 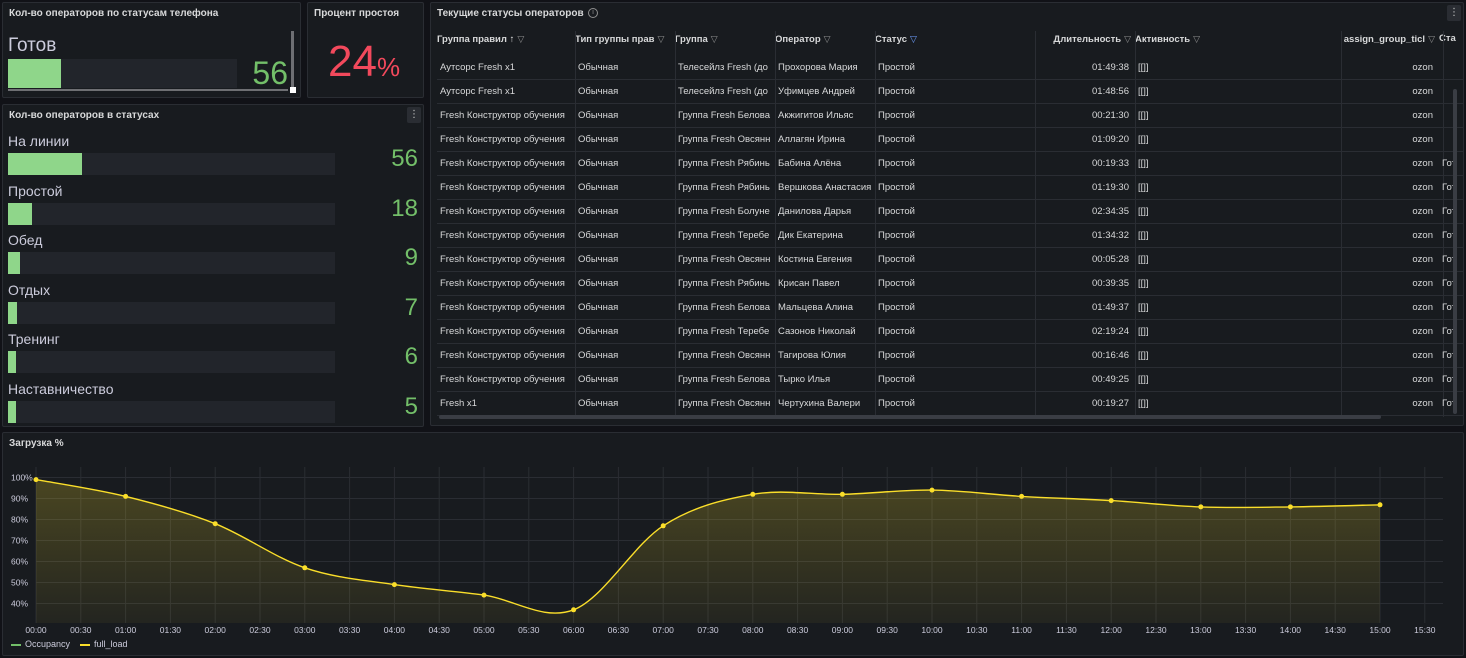 I want to click on panel-title: Кол-во операторов по статусам телефона, so click(x=114, y=13).